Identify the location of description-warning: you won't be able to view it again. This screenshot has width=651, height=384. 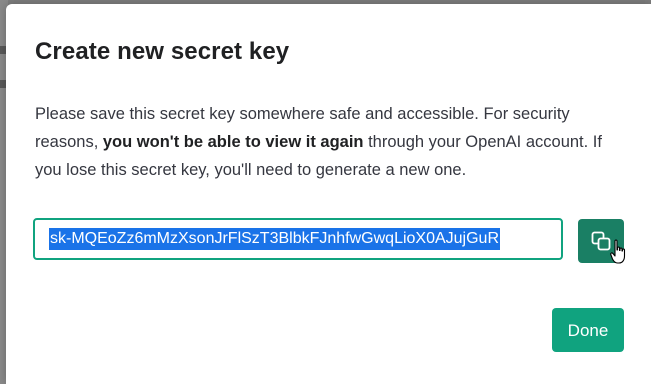
(233, 142).